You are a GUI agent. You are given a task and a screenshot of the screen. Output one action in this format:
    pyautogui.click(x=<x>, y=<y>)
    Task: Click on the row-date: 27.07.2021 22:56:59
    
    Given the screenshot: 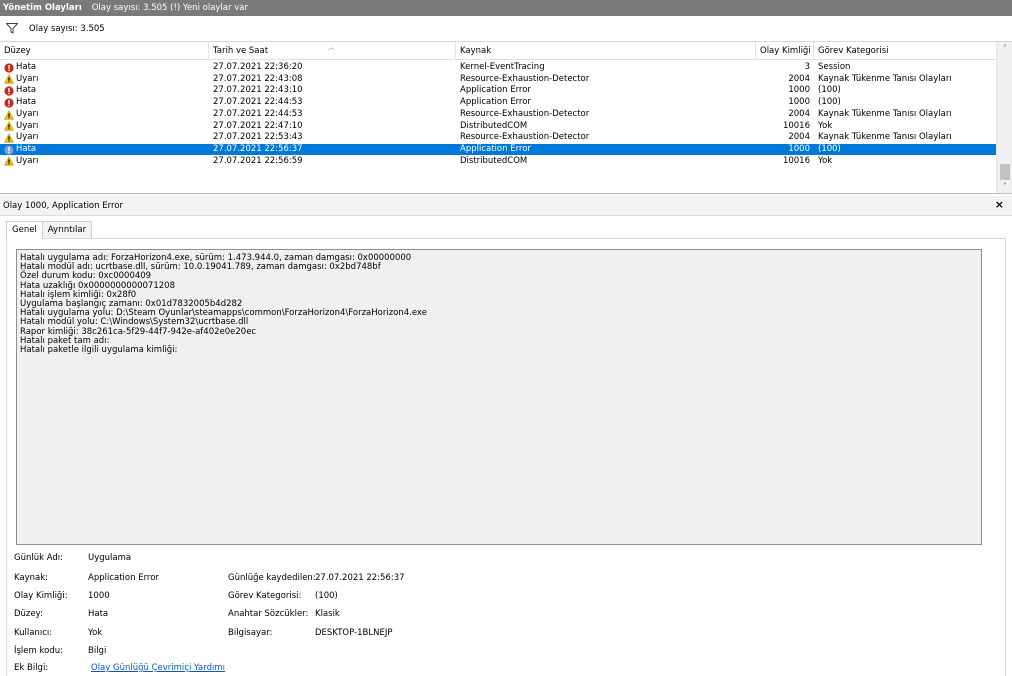 What is the action you would take?
    pyautogui.click(x=258, y=160)
    